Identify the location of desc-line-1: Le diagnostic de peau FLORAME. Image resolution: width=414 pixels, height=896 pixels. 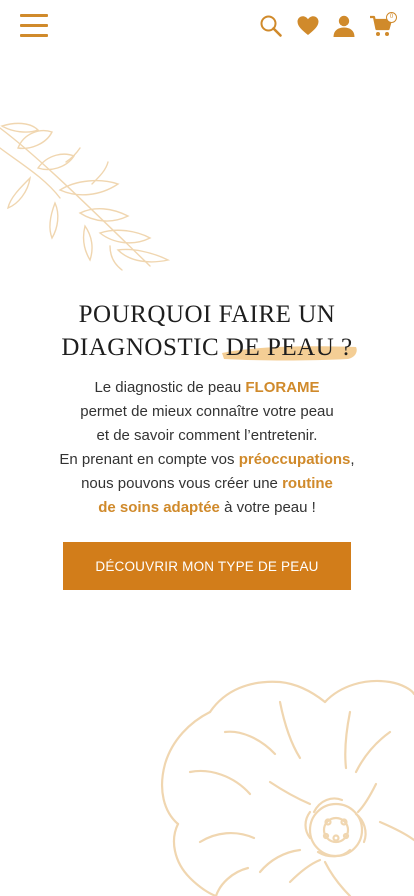
(207, 387).